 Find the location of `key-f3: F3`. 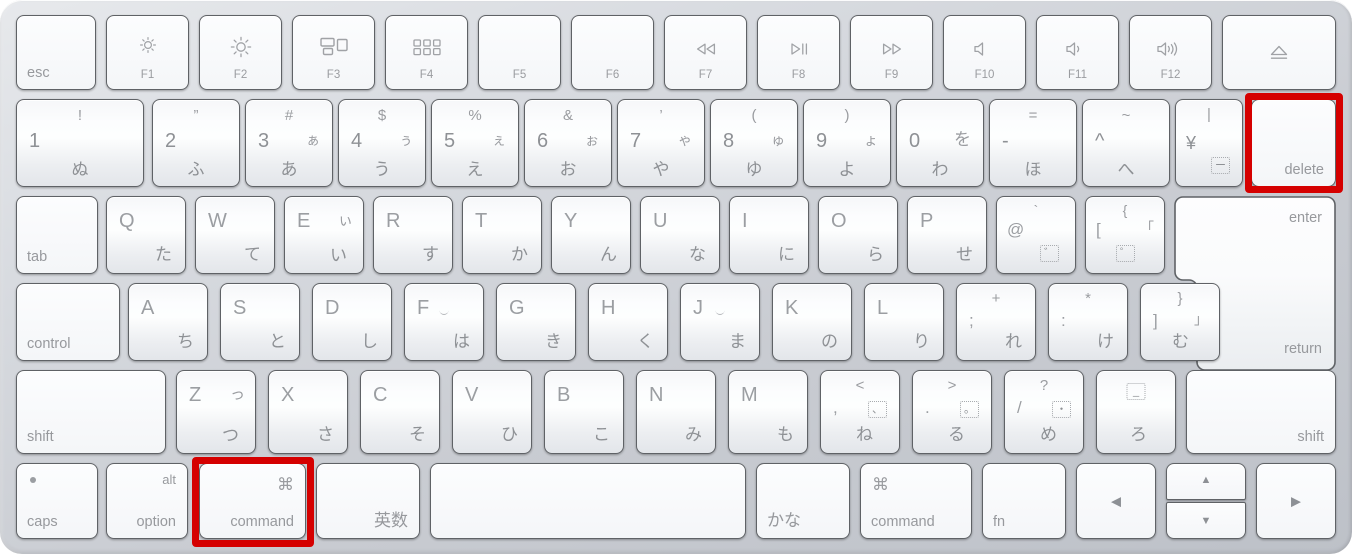

key-f3: F3 is located at coordinates (333, 52).